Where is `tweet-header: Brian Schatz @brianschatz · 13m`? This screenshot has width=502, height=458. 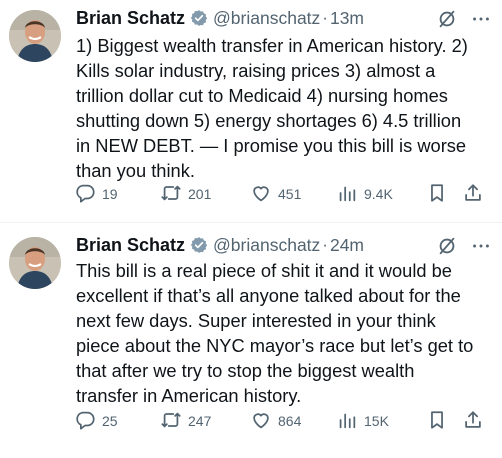
tweet-header: Brian Schatz @brianschatz · 13m is located at coordinates (284, 18).